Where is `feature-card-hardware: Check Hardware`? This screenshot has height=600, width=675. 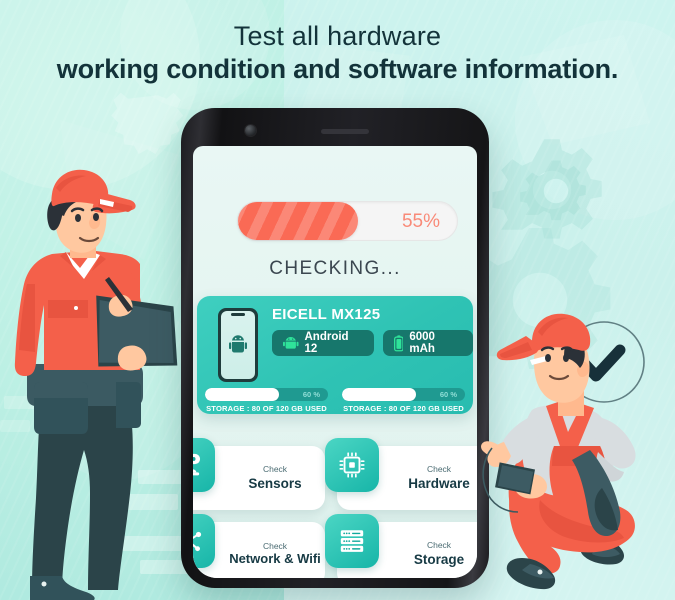
feature-card-hardware: Check Hardware is located at coordinates (401, 474).